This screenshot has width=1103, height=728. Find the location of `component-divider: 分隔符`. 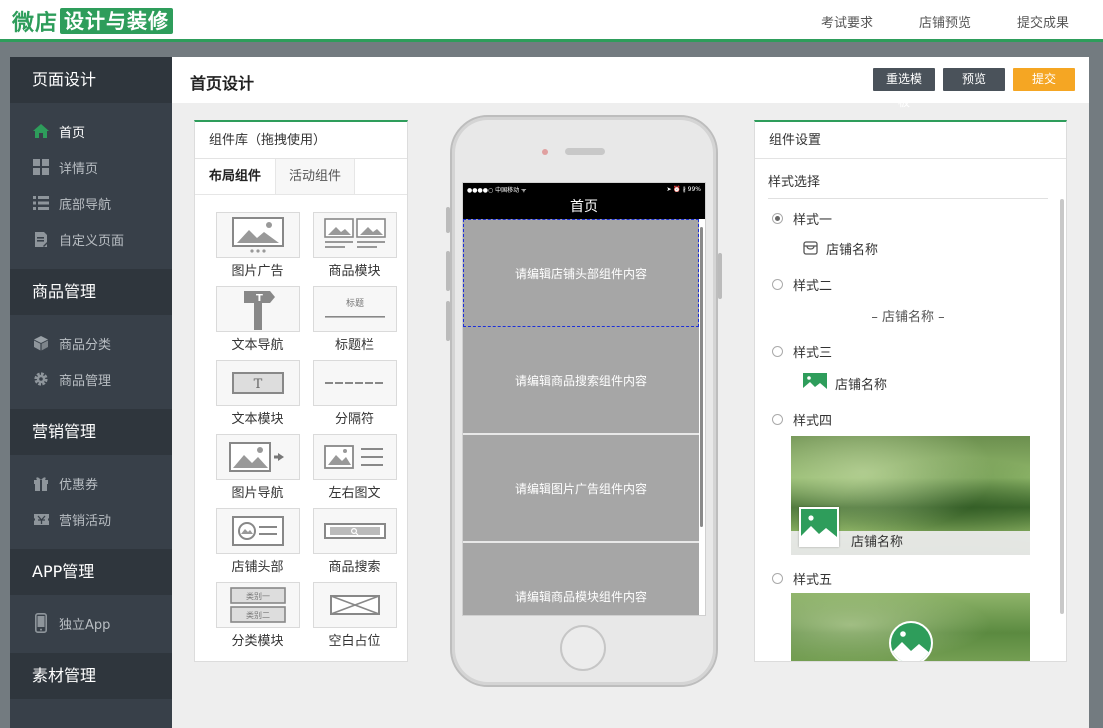

component-divider: 分隔符 is located at coordinates (354, 397).